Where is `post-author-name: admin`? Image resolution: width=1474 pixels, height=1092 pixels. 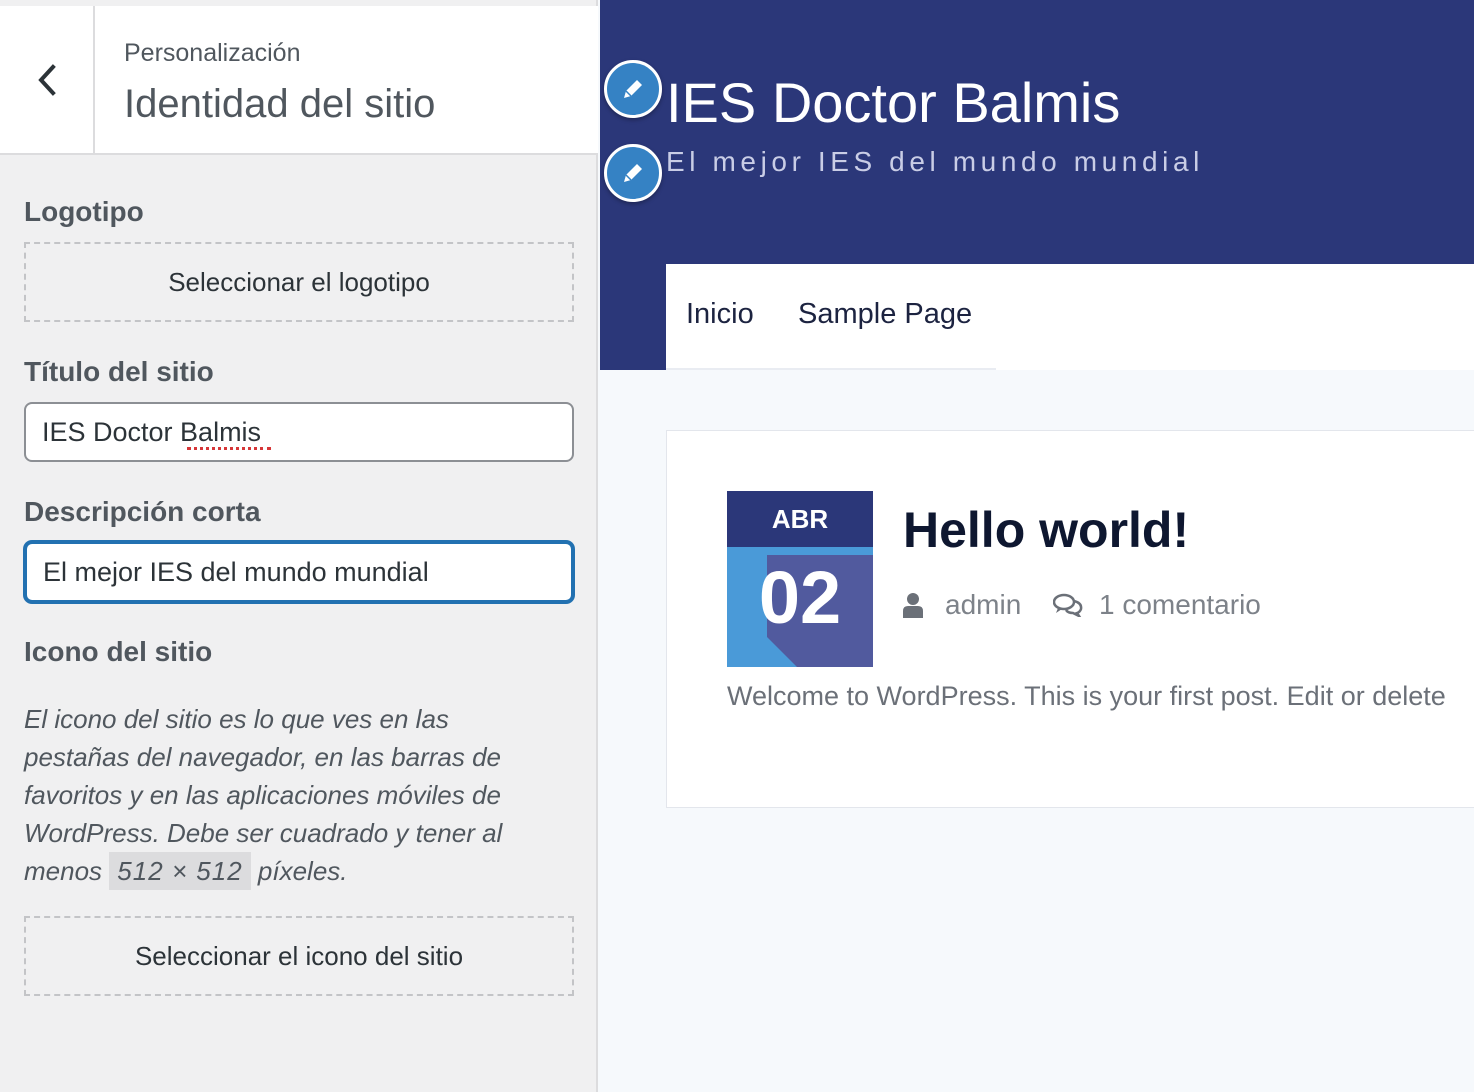
post-author-name: admin is located at coordinates (983, 604).